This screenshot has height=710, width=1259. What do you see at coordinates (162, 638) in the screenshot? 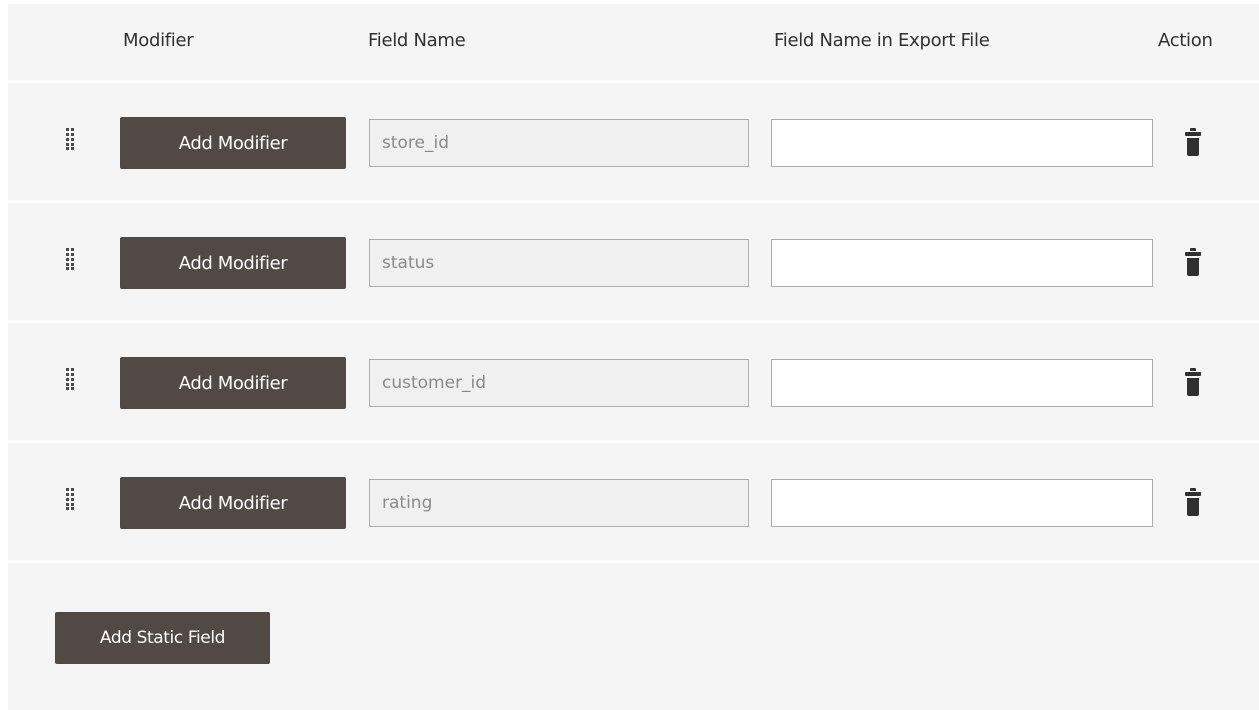
I see `add-static-field-button: Add Static Field` at bounding box center [162, 638].